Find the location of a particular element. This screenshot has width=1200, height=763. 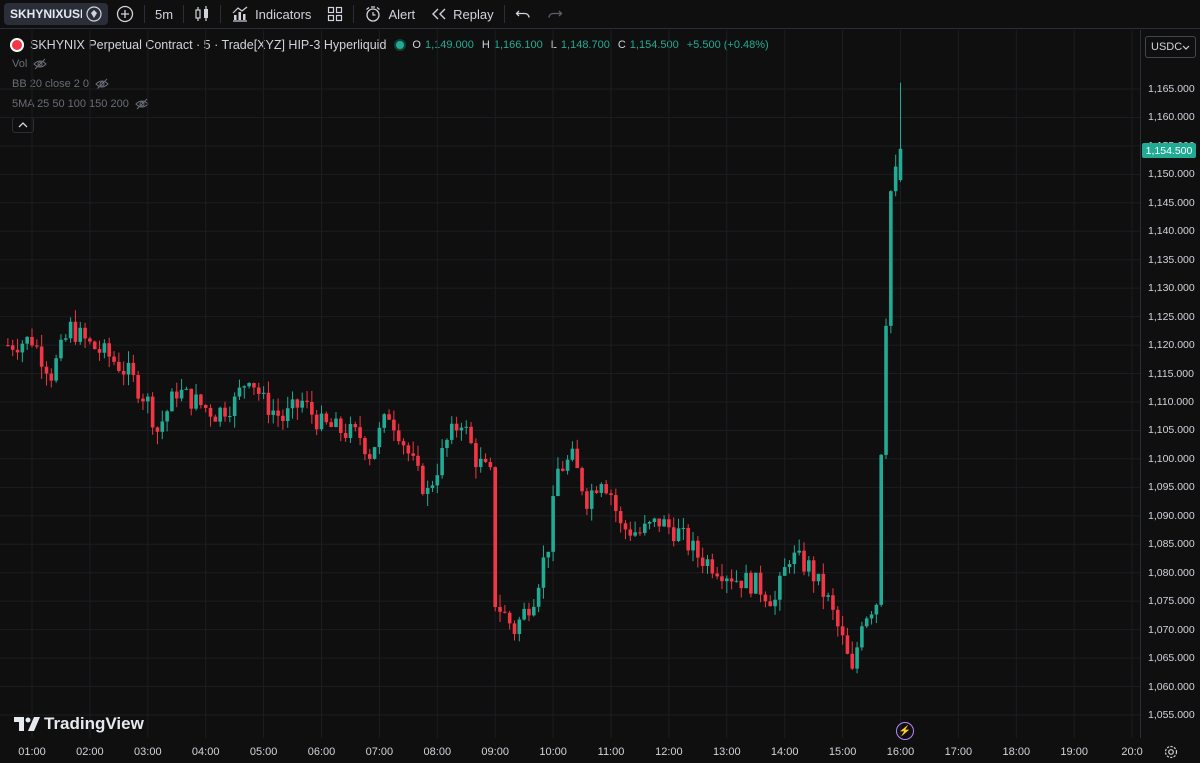

time-tick-label: 12:00 is located at coordinates (669, 752).